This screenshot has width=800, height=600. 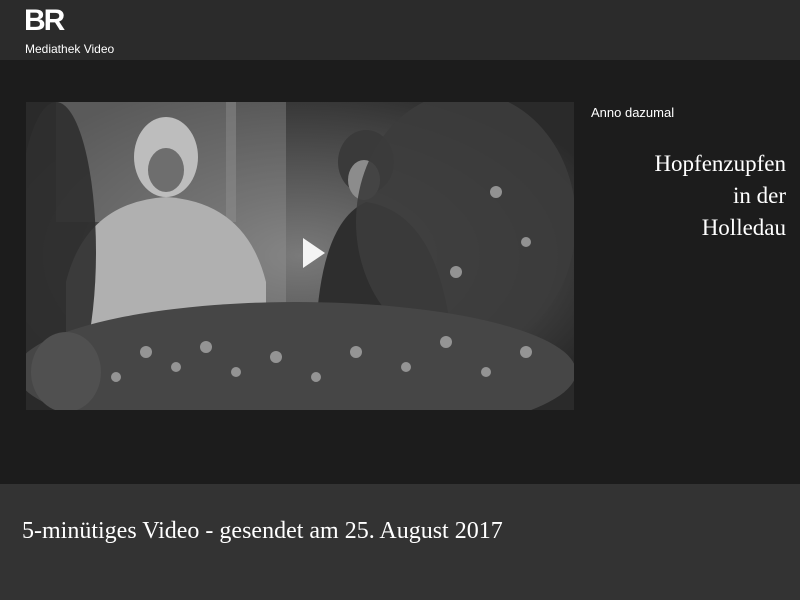 What do you see at coordinates (44, 20) in the screenshot?
I see `br-logo-mark: BR` at bounding box center [44, 20].